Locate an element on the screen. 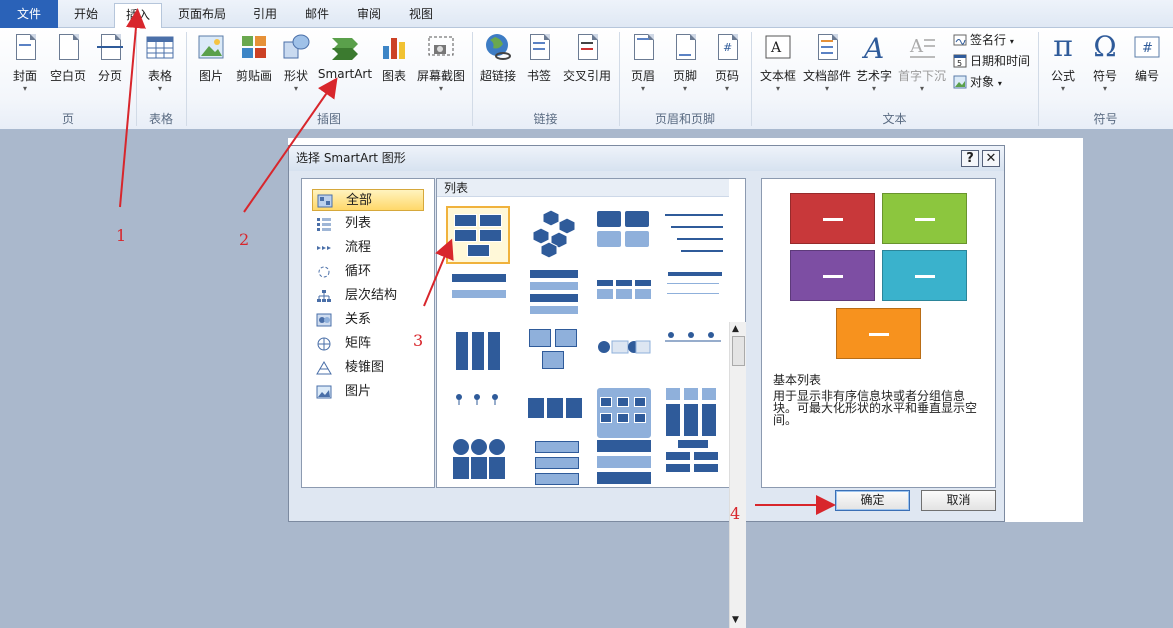 The width and height of the screenshot is (1173, 628). annotation-number-2: 2 is located at coordinates (244, 239).